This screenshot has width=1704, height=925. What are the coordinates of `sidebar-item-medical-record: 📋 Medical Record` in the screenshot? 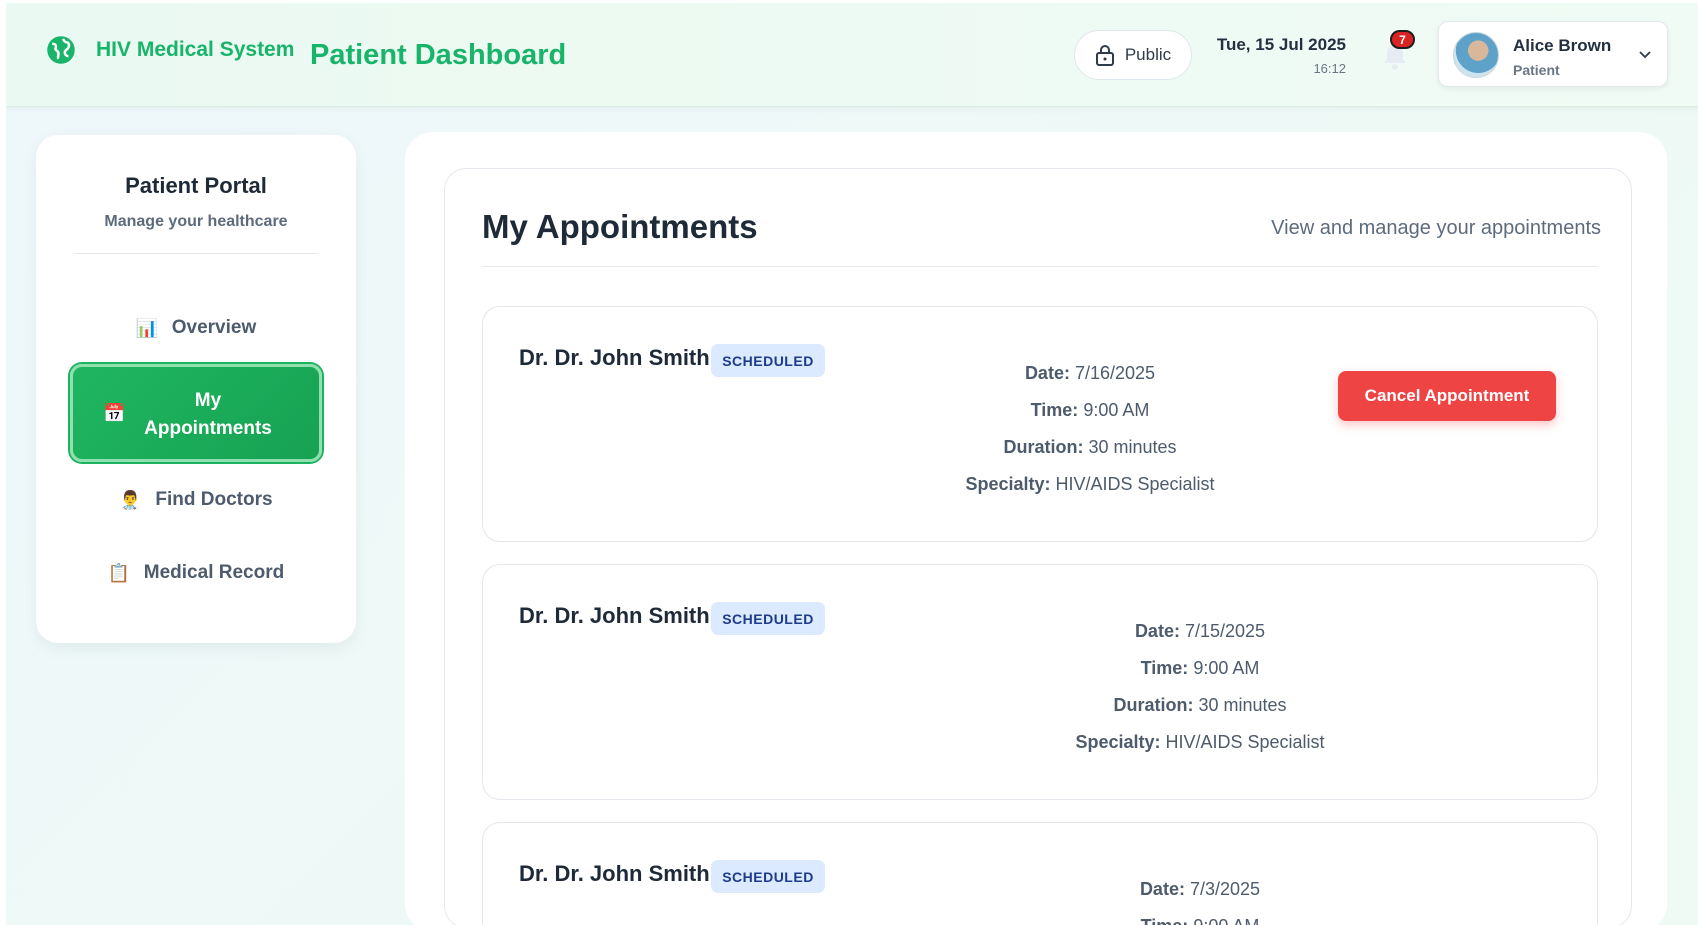 It's located at (196, 573).